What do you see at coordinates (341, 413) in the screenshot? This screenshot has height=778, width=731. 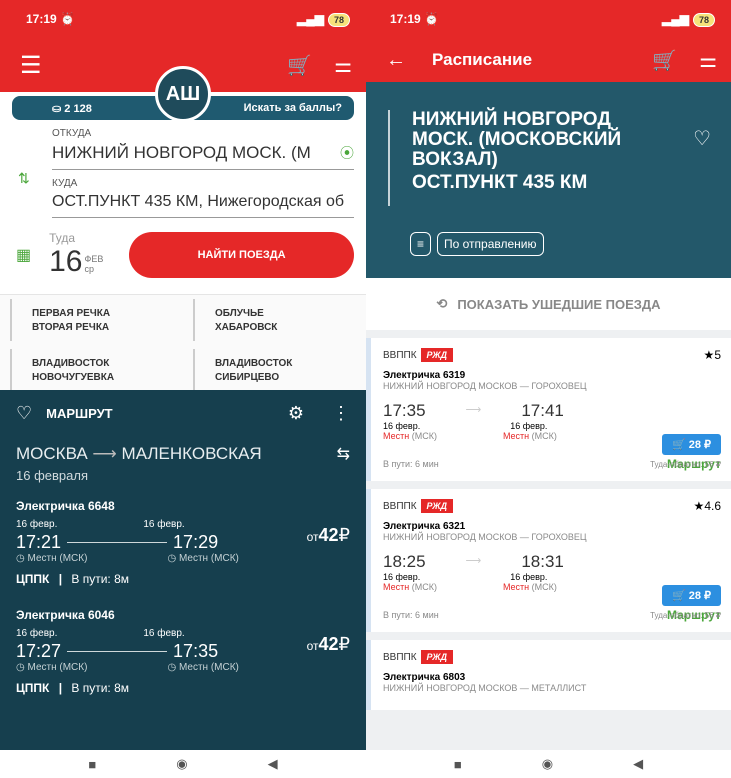 I see `more-icon: ⋮` at bounding box center [341, 413].